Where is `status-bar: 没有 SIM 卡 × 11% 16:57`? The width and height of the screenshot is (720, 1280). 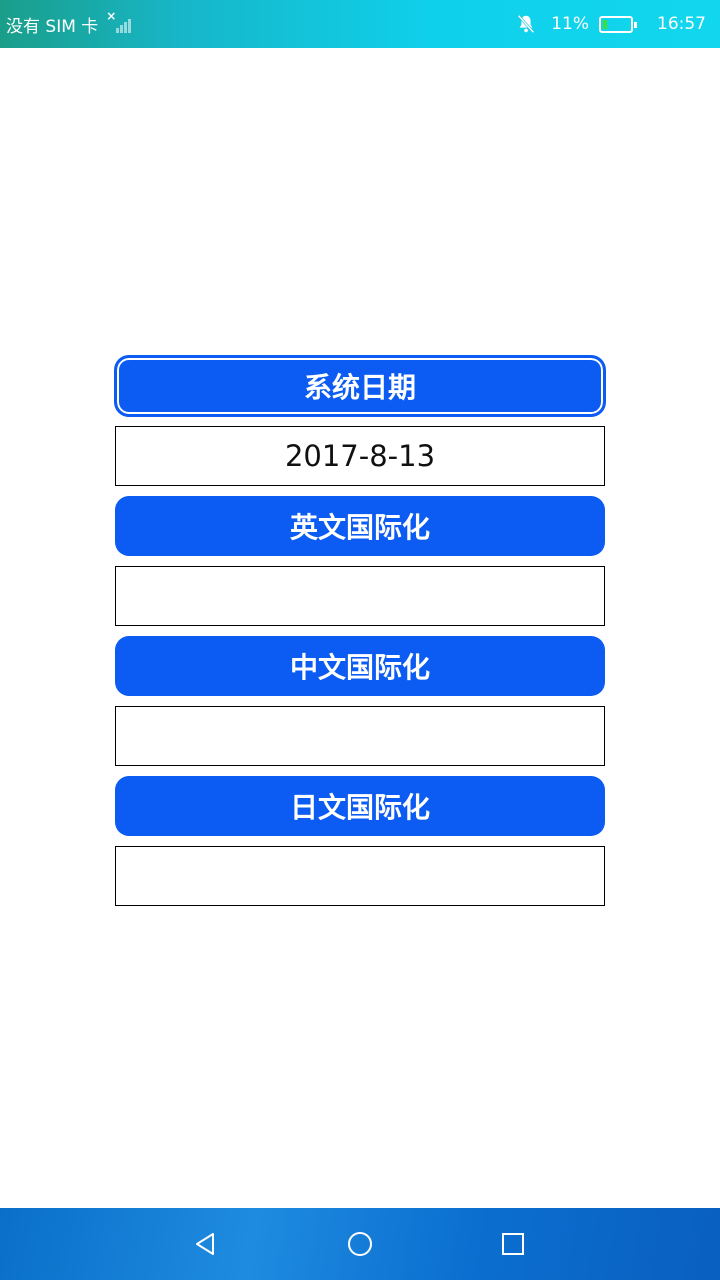
status-bar: 没有 SIM 卡 × 11% 16:57 is located at coordinates (360, 24).